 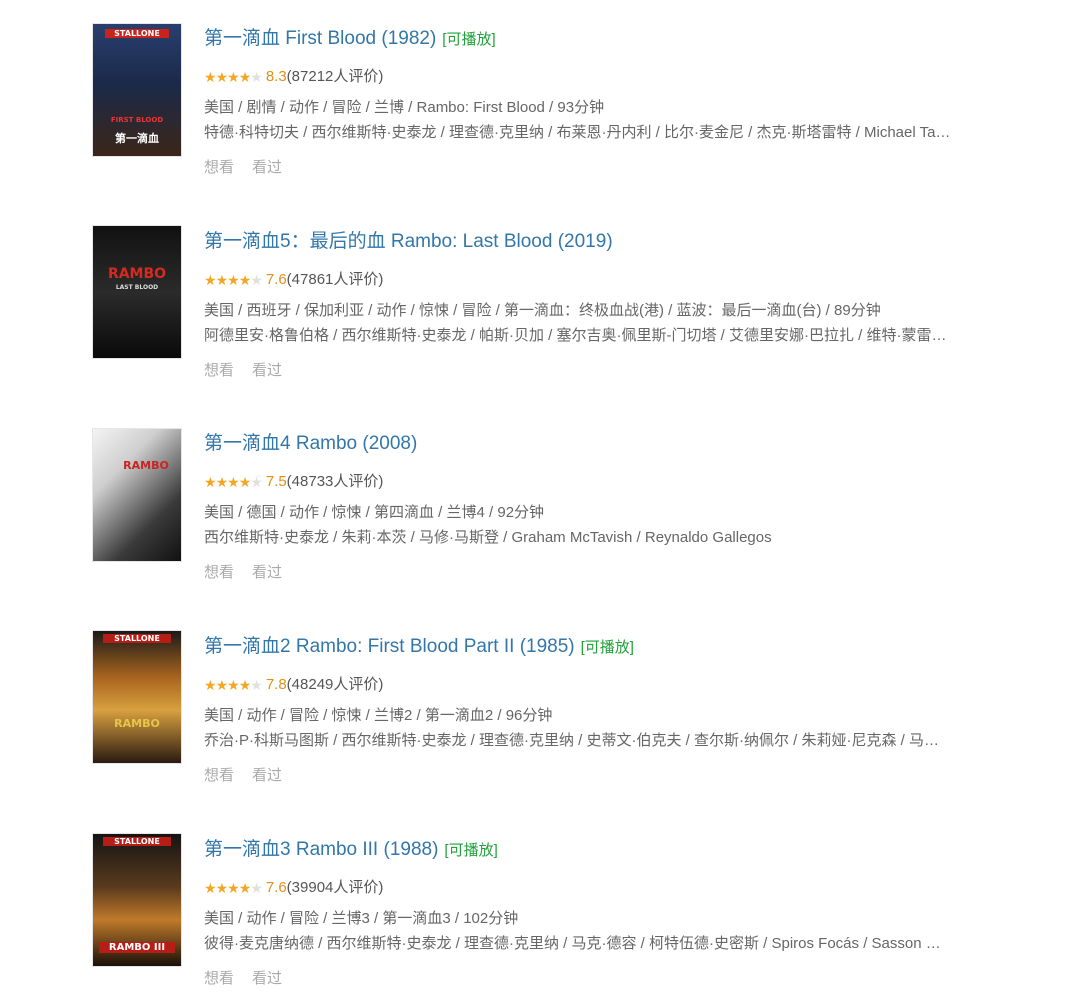 What do you see at coordinates (137, 287) in the screenshot?
I see `poster-sub-text: LAST BLOOD` at bounding box center [137, 287].